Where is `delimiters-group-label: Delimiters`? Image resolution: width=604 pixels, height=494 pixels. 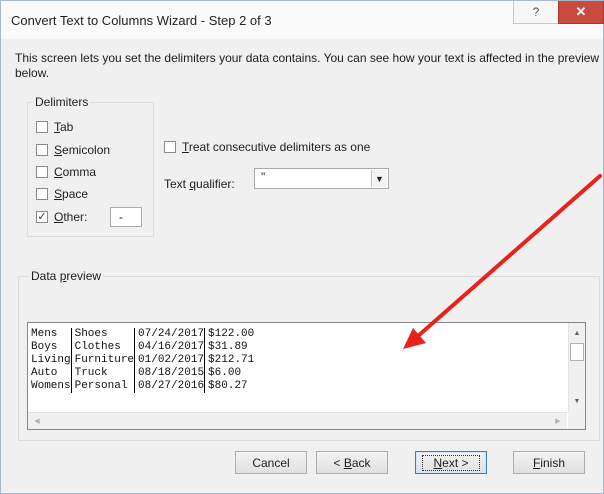 delimiters-group-label: Delimiters is located at coordinates (62, 102).